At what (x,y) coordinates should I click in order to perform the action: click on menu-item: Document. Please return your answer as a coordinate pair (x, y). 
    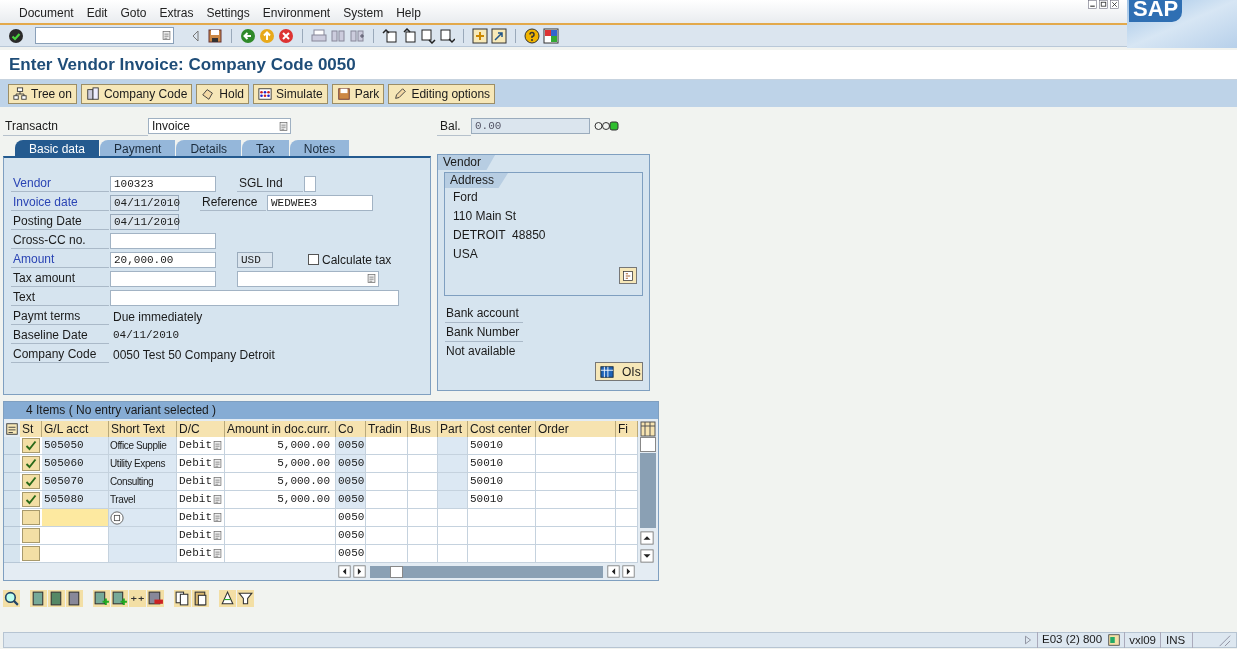
    Looking at the image, I should click on (46, 12).